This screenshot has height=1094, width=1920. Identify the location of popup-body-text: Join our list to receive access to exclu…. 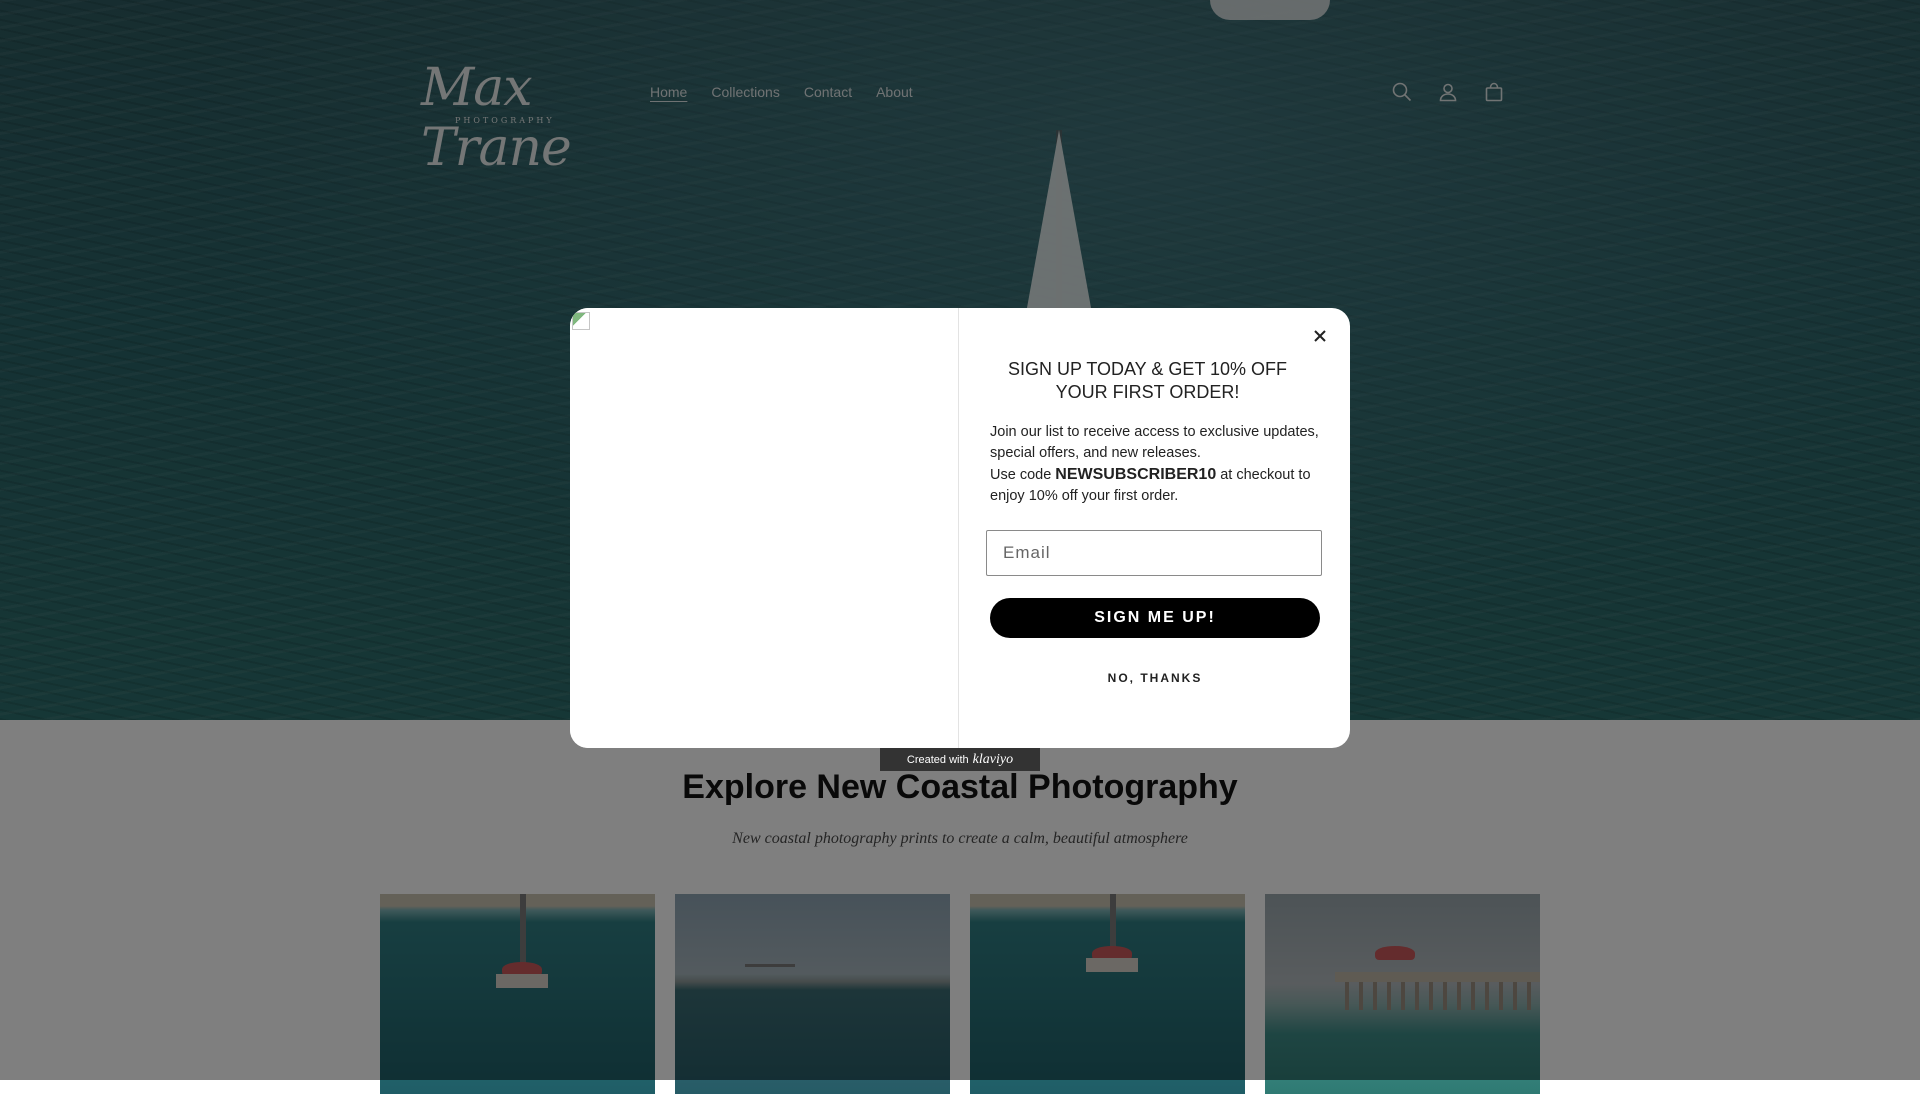
(1154, 442).